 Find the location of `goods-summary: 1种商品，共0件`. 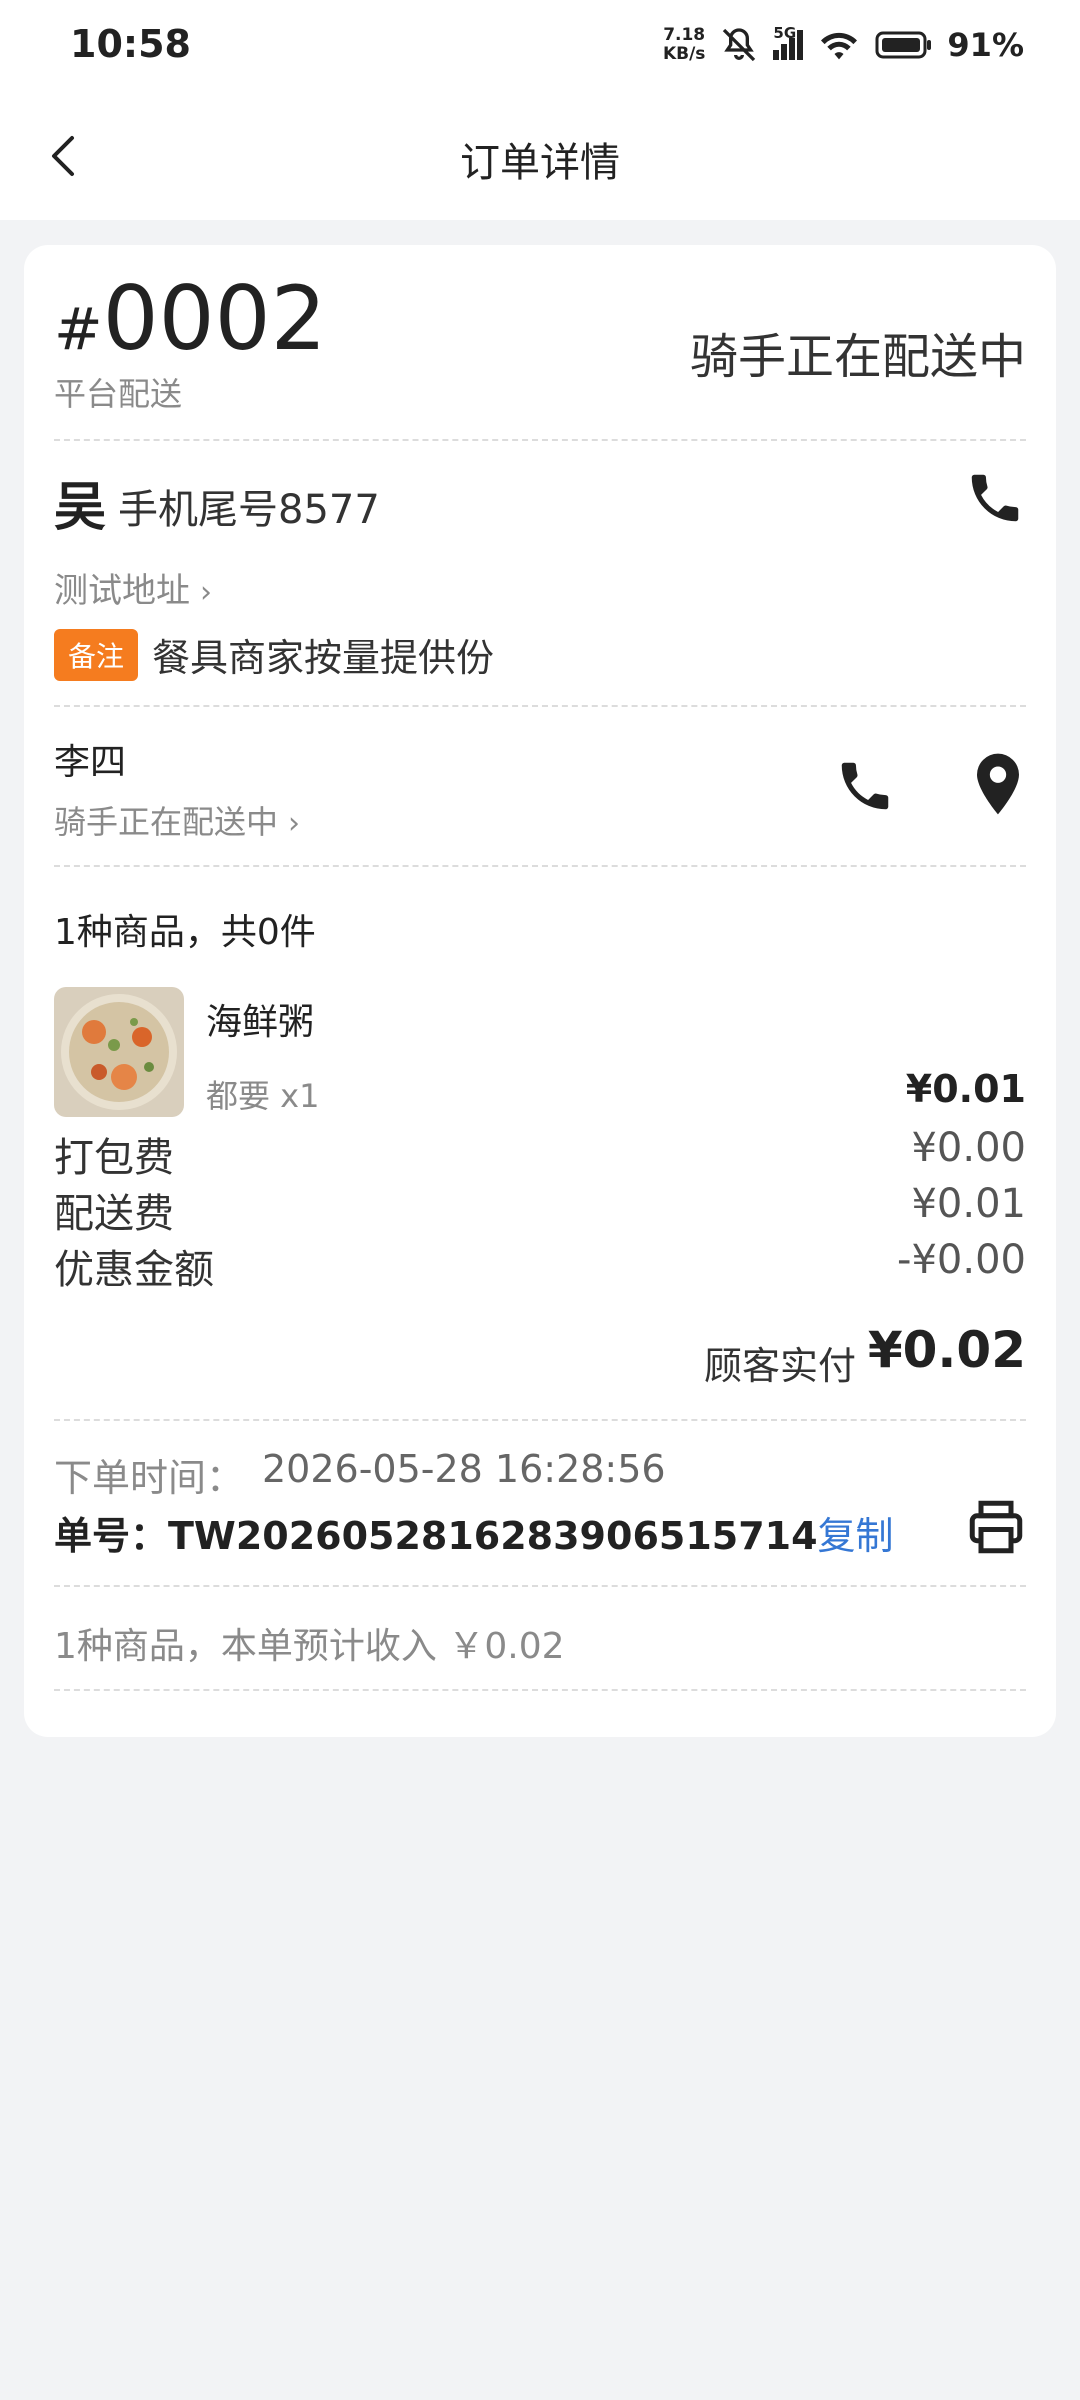

goods-summary: 1种商品，共0件 is located at coordinates (185, 932).